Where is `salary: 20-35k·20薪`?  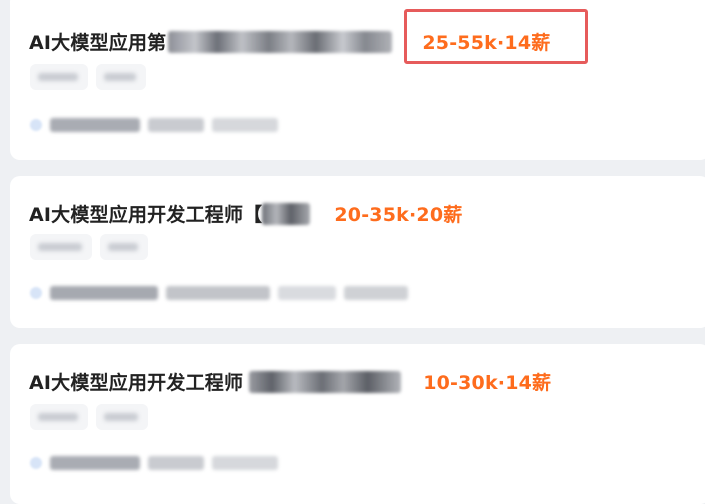 salary: 20-35k·20薪 is located at coordinates (398, 215).